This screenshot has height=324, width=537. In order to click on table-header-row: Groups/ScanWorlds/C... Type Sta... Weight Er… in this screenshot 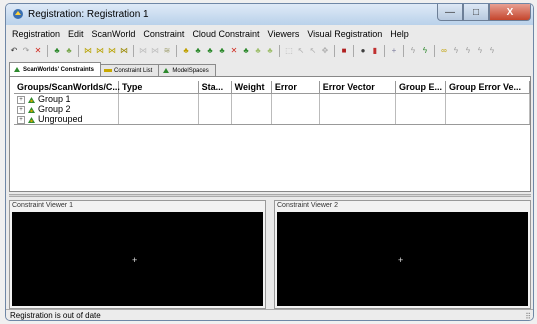, I will do `click(272, 87)`.